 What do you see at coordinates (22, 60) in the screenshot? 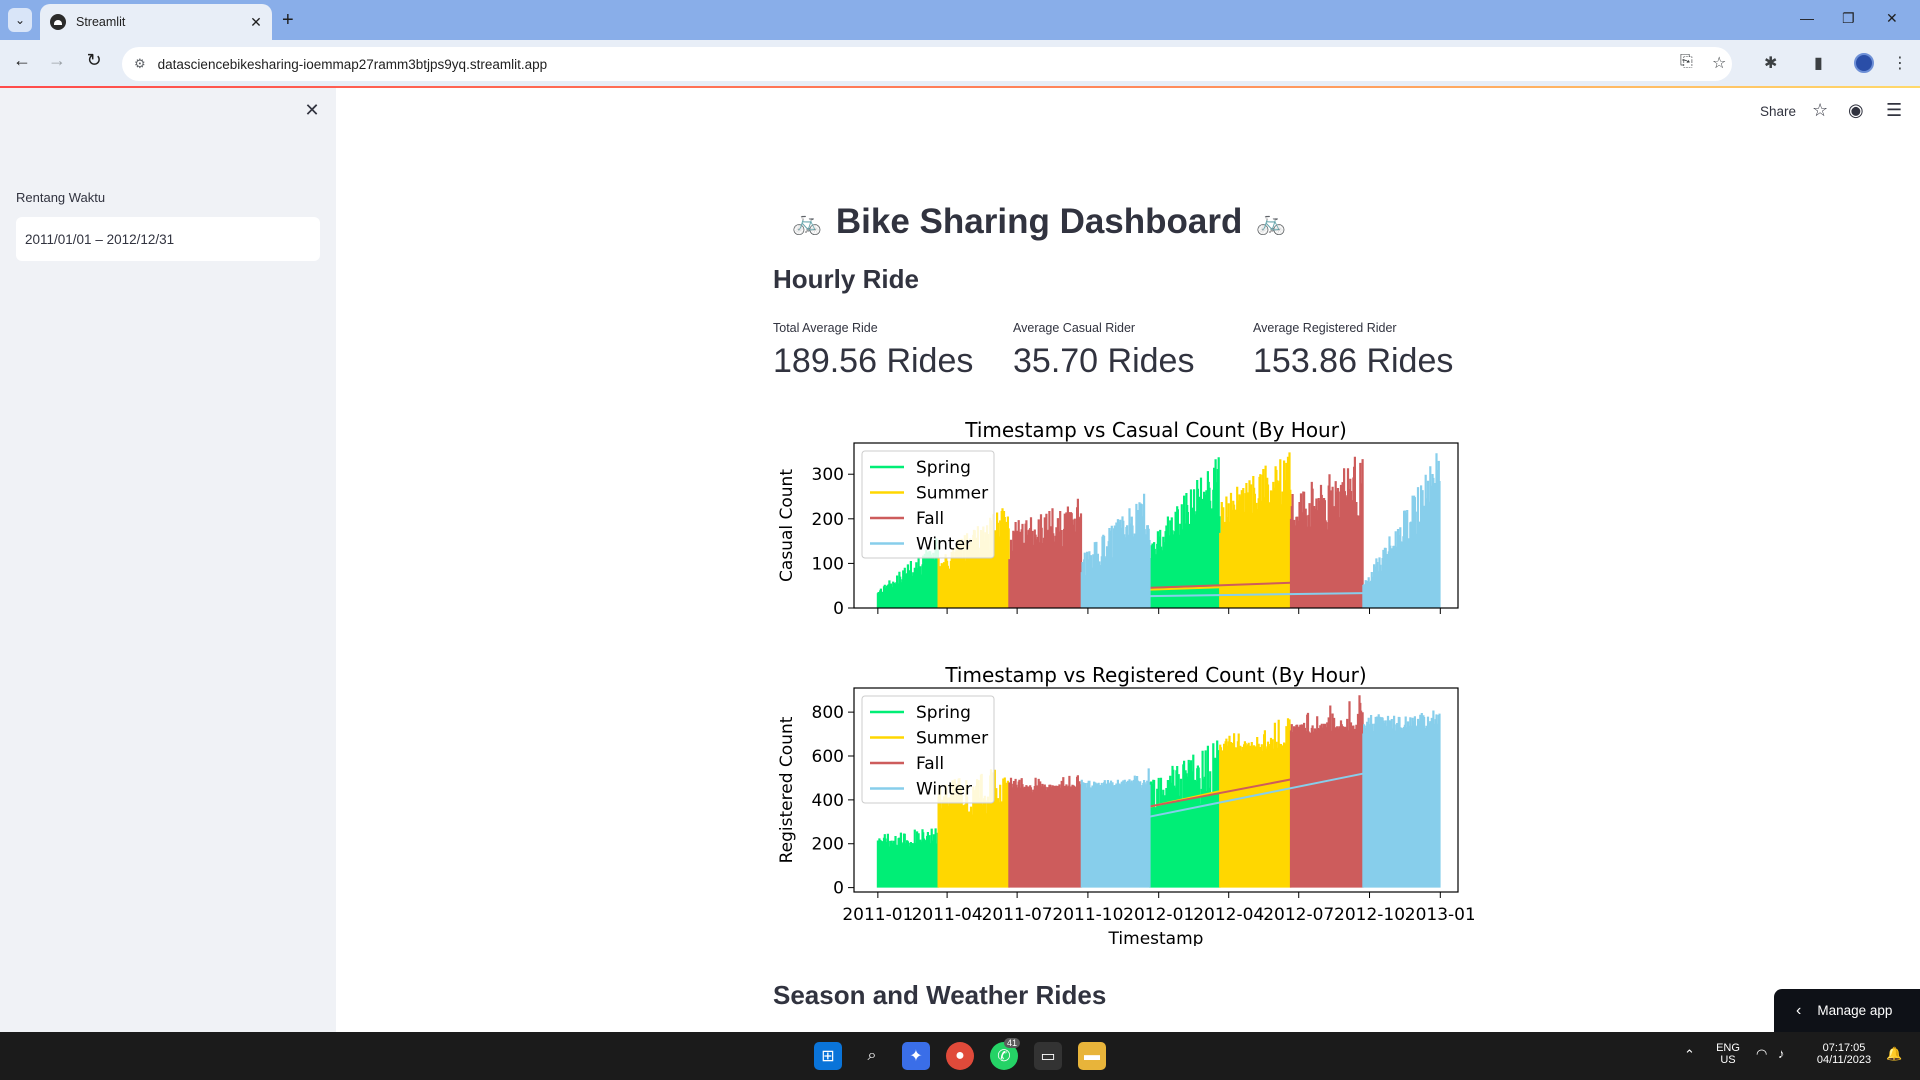
I see `back-icon: ←` at bounding box center [22, 60].